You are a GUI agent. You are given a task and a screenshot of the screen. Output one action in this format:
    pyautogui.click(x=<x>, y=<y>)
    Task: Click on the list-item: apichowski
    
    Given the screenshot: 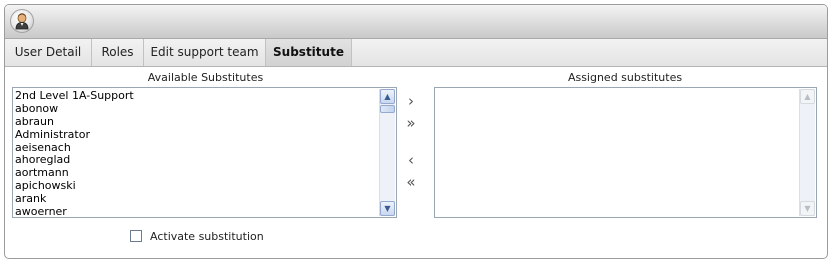 What is the action you would take?
    pyautogui.click(x=196, y=185)
    